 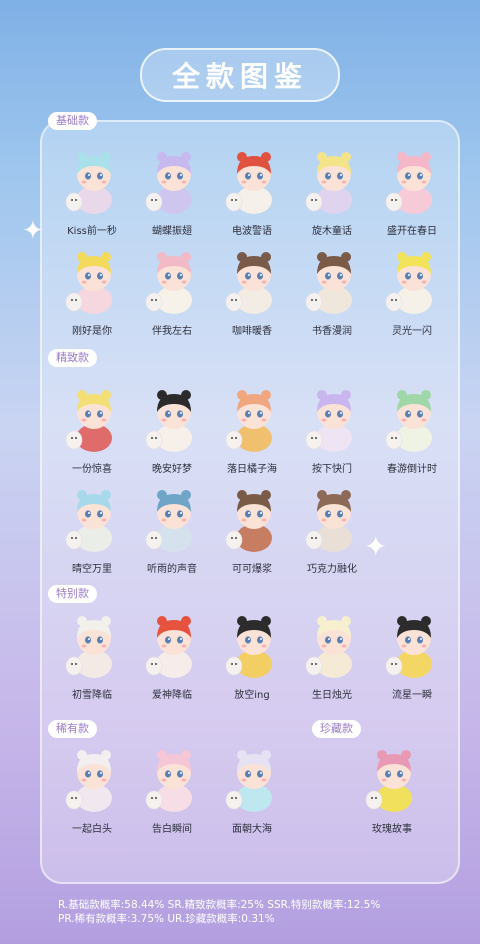 I want to click on figure-card: 面朝大海, so click(x=252, y=792).